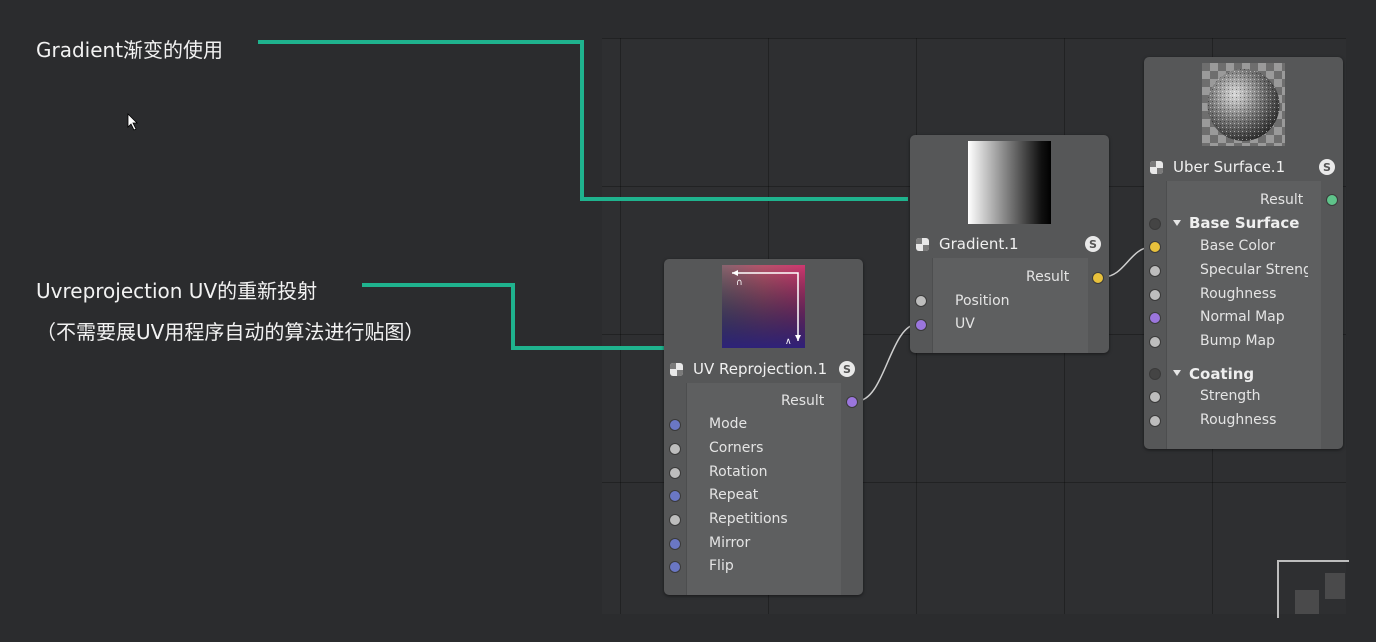  What do you see at coordinates (1237, 341) in the screenshot?
I see `bump-map-label: Bump Map` at bounding box center [1237, 341].